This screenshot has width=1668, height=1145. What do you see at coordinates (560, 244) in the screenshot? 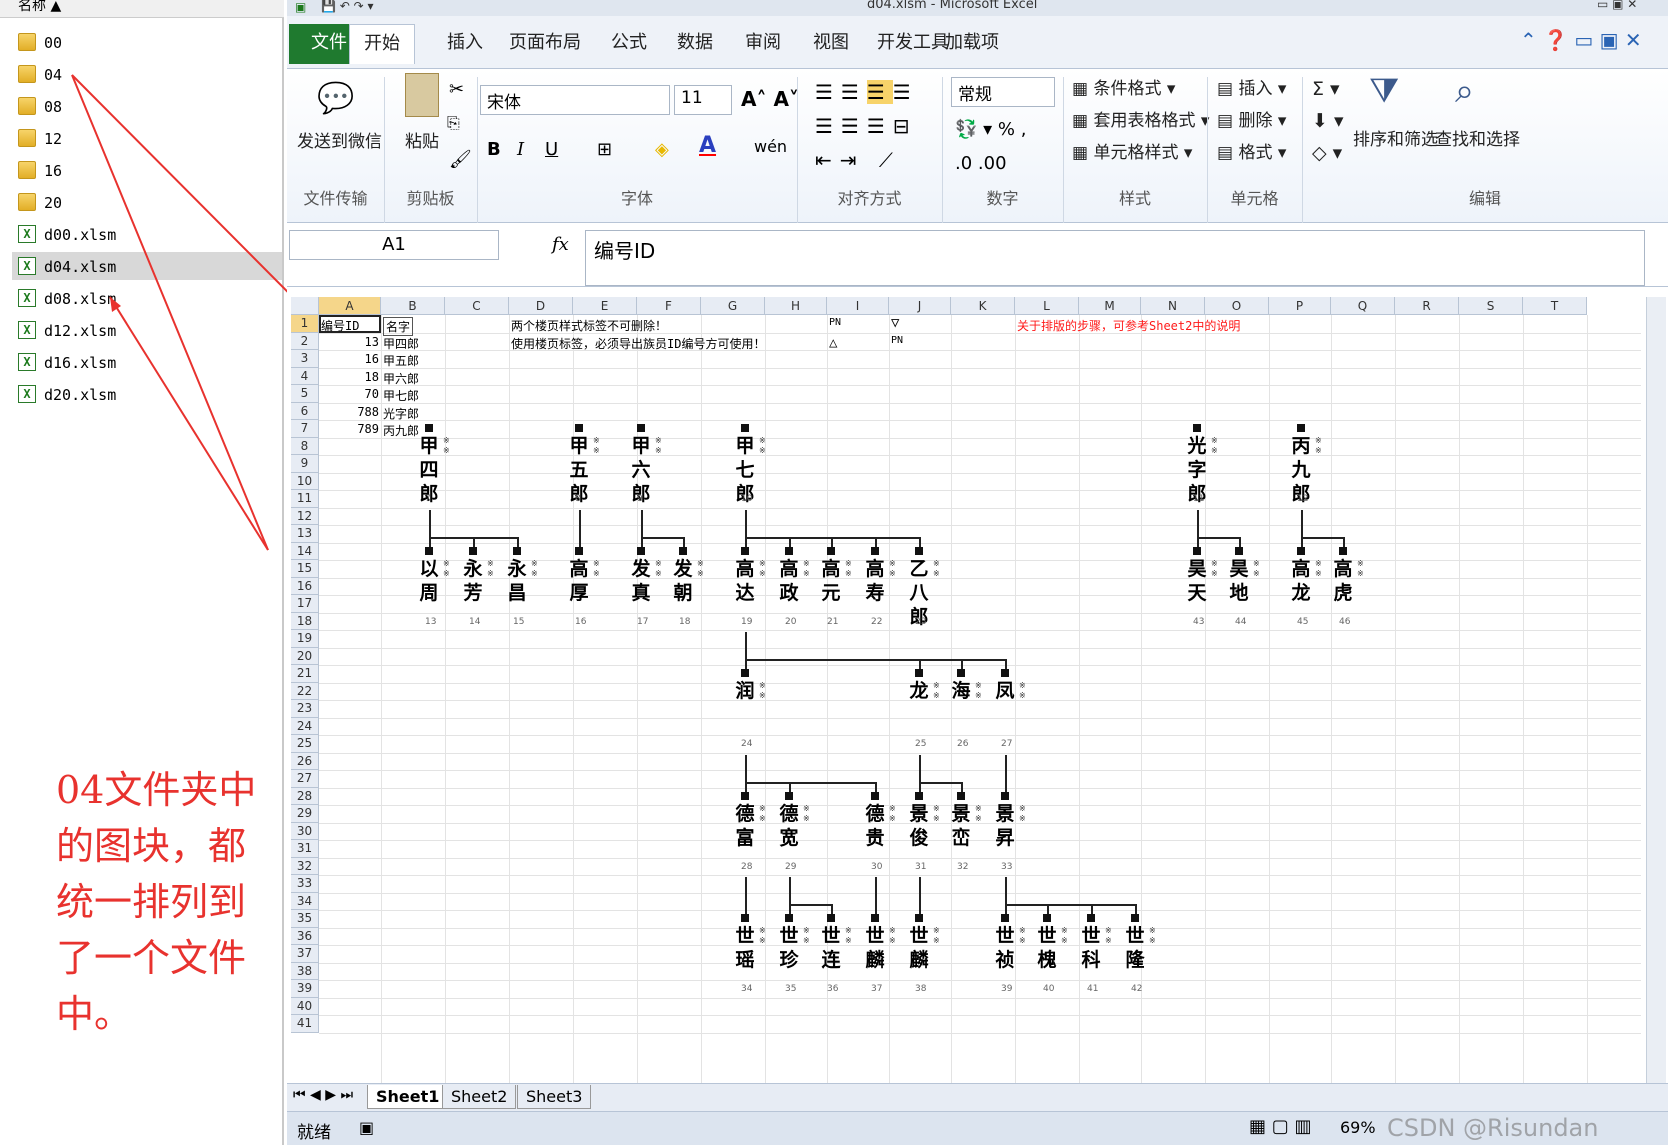
I see `fx-button: fx` at bounding box center [560, 244].